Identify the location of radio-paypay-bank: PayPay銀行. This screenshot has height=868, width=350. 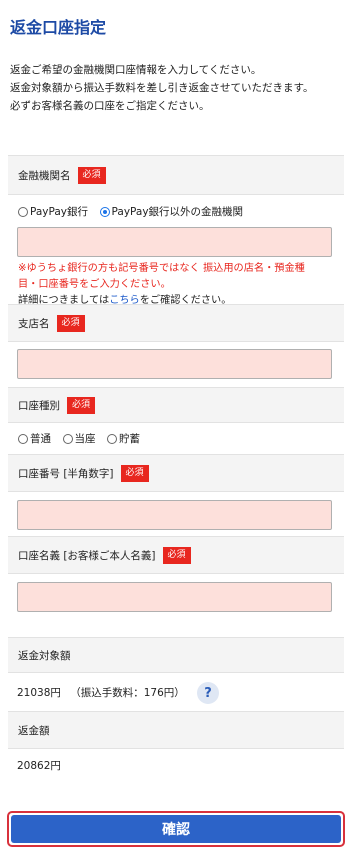
(53, 211).